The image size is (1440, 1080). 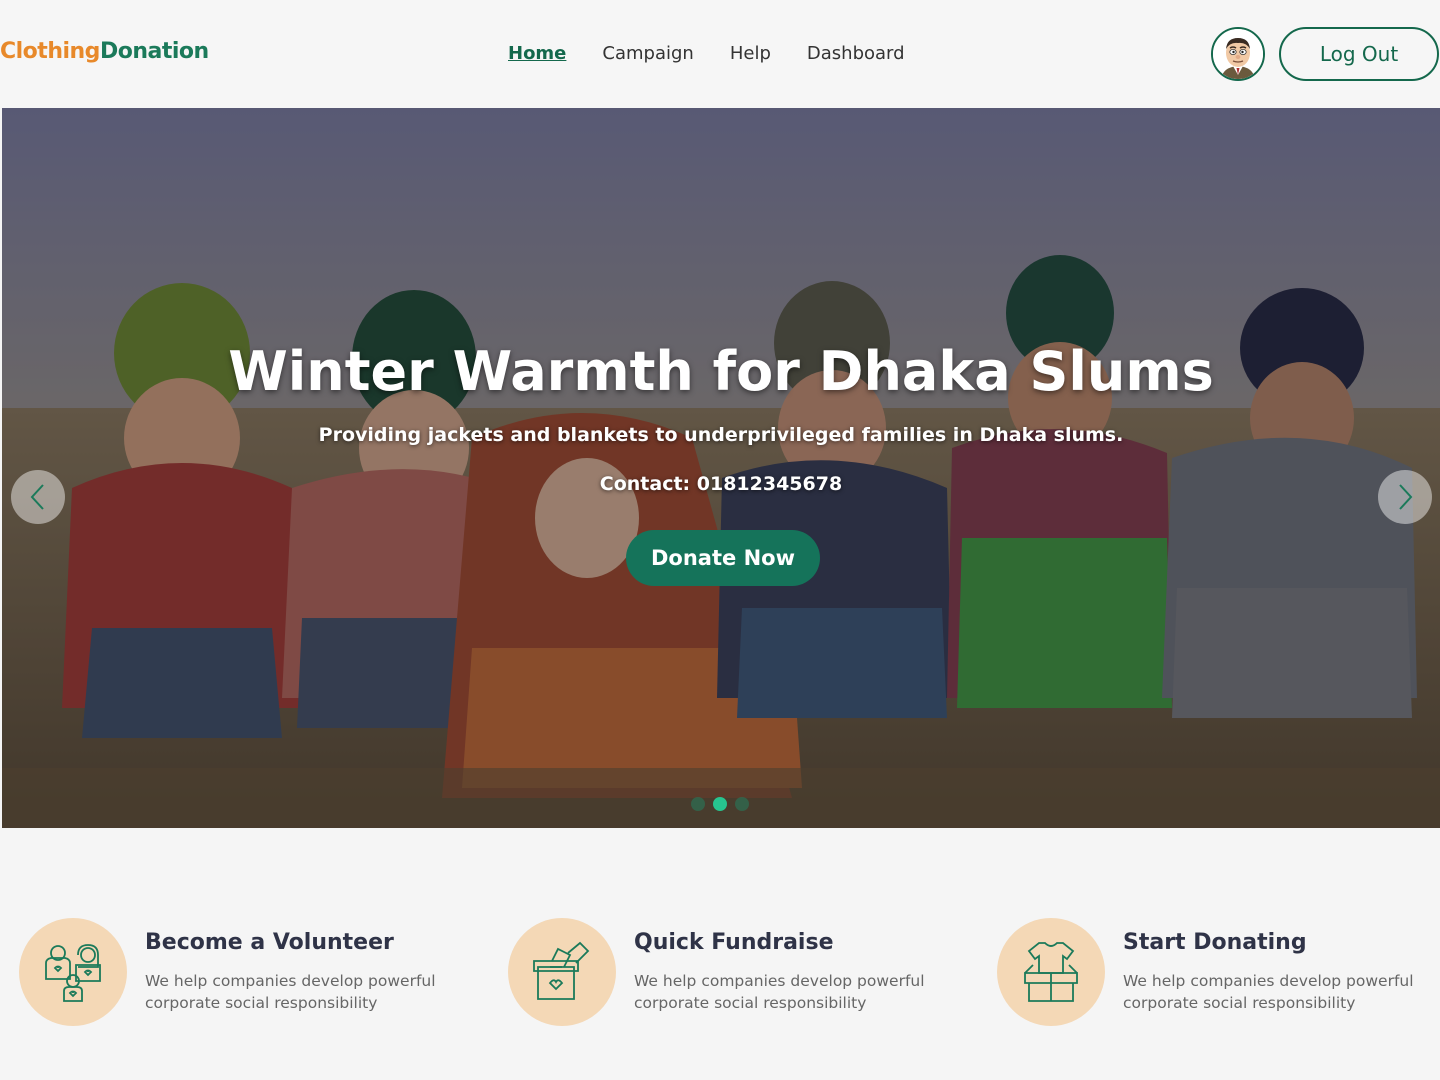 I want to click on user-avatar-icon, so click(x=1238, y=54).